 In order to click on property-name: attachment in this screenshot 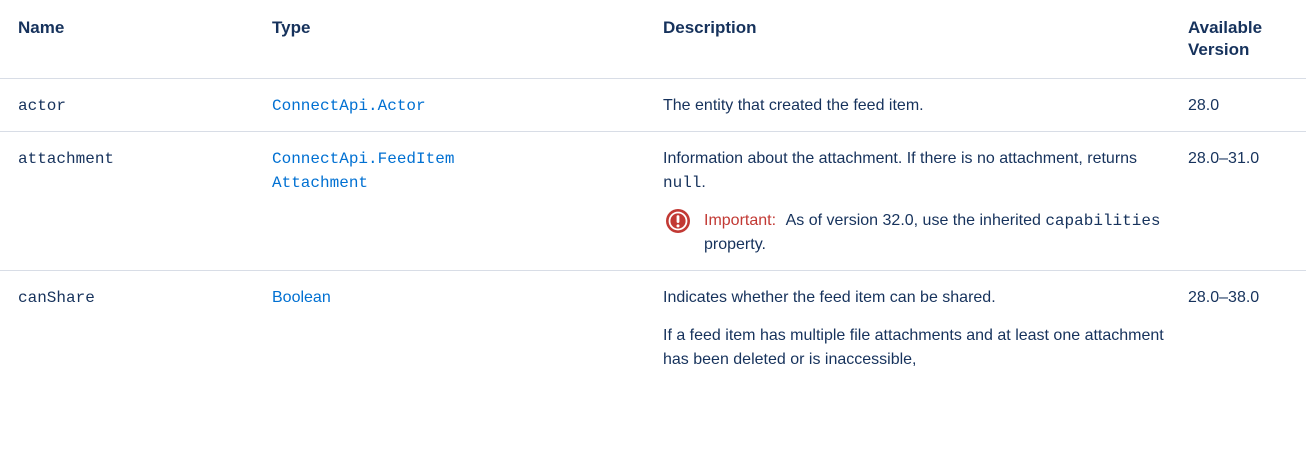, I will do `click(66, 159)`.